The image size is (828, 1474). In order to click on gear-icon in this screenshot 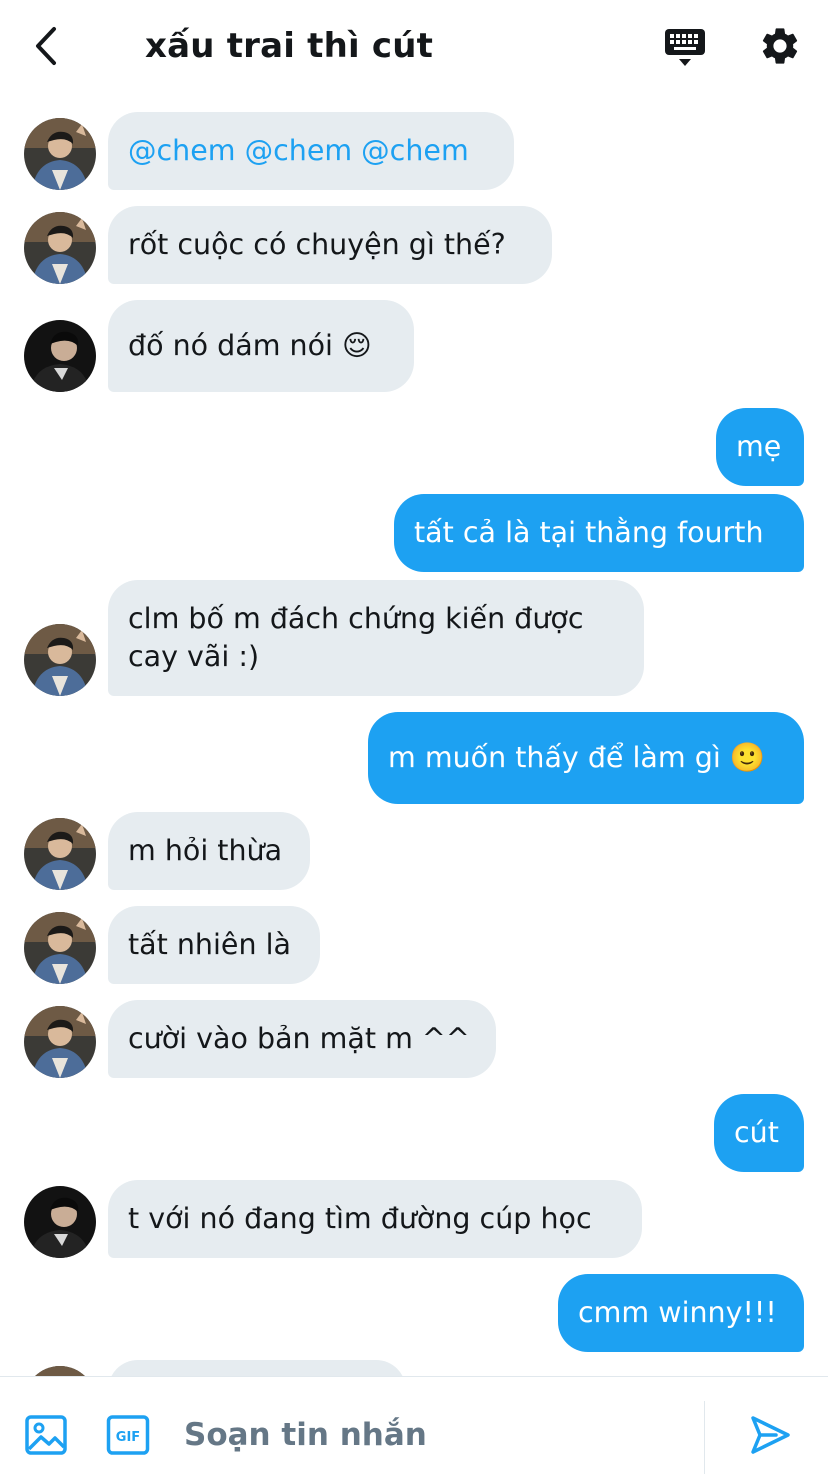, I will do `click(780, 46)`.